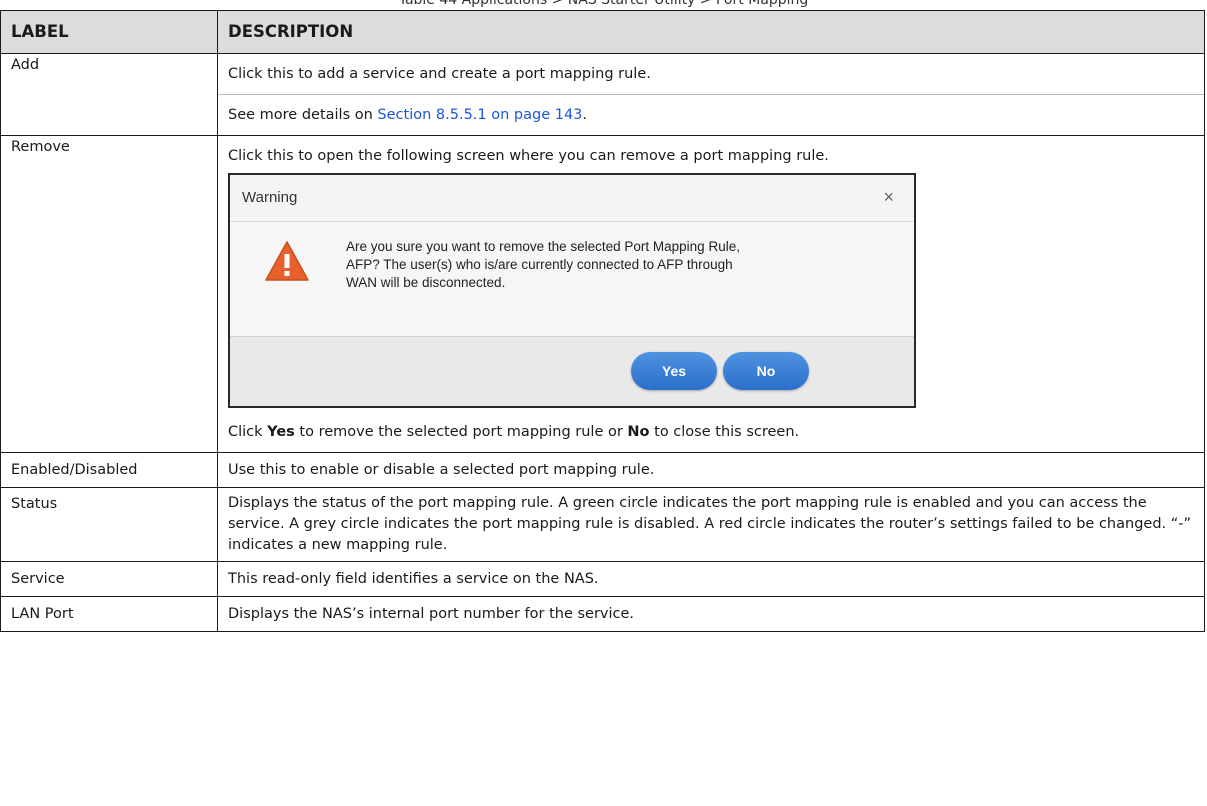  What do you see at coordinates (674, 371) in the screenshot?
I see `yes-button: Yes` at bounding box center [674, 371].